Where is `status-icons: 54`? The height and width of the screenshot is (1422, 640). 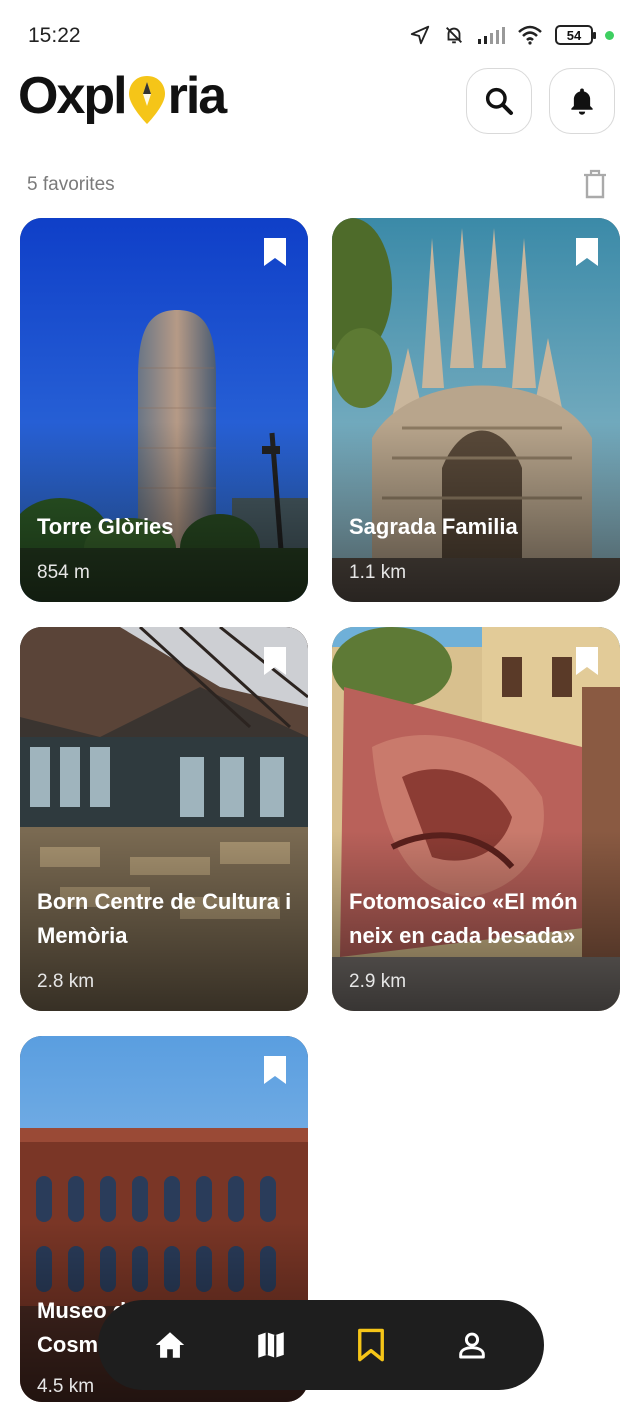 status-icons: 54 is located at coordinates (511, 35).